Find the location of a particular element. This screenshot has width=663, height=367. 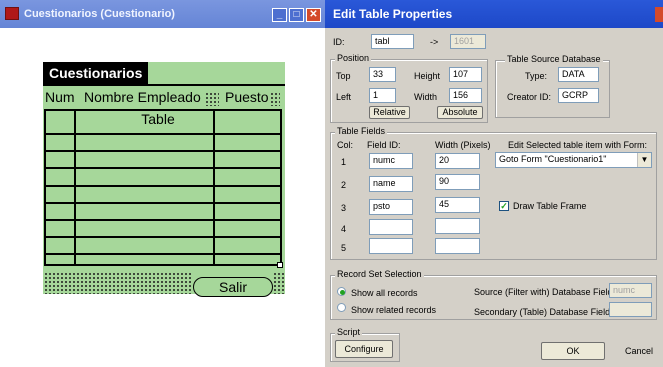

absolute-button: Absolute is located at coordinates (460, 112).